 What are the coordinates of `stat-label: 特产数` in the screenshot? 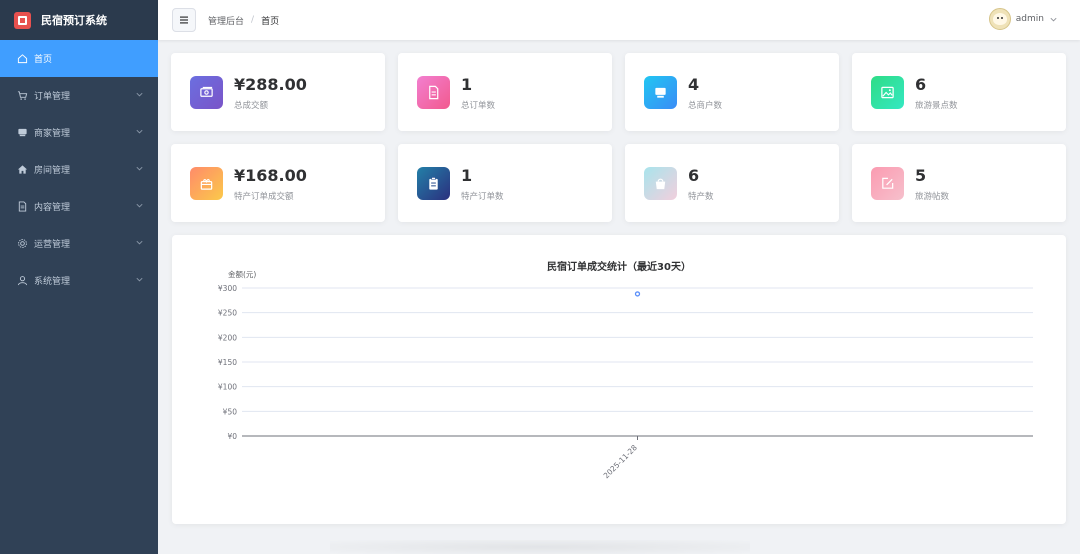 It's located at (701, 197).